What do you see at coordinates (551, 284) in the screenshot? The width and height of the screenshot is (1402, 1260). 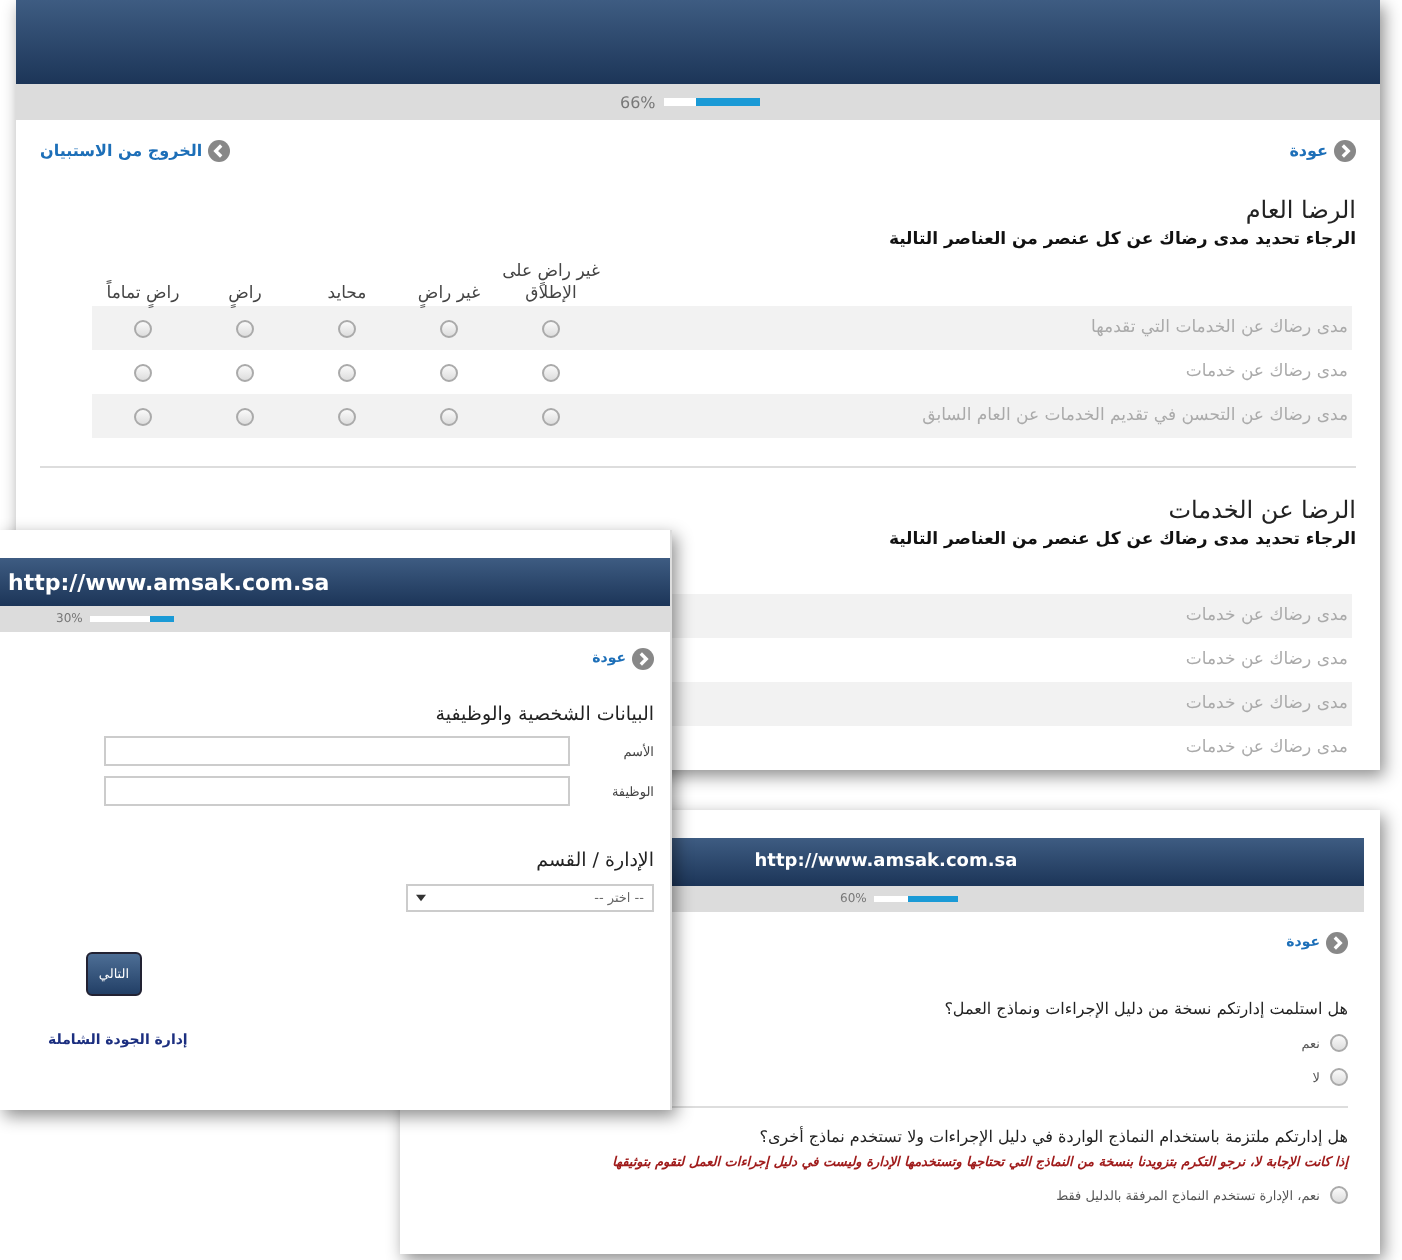 I see `column-header: غير راضٍ على الإطلاق` at bounding box center [551, 284].